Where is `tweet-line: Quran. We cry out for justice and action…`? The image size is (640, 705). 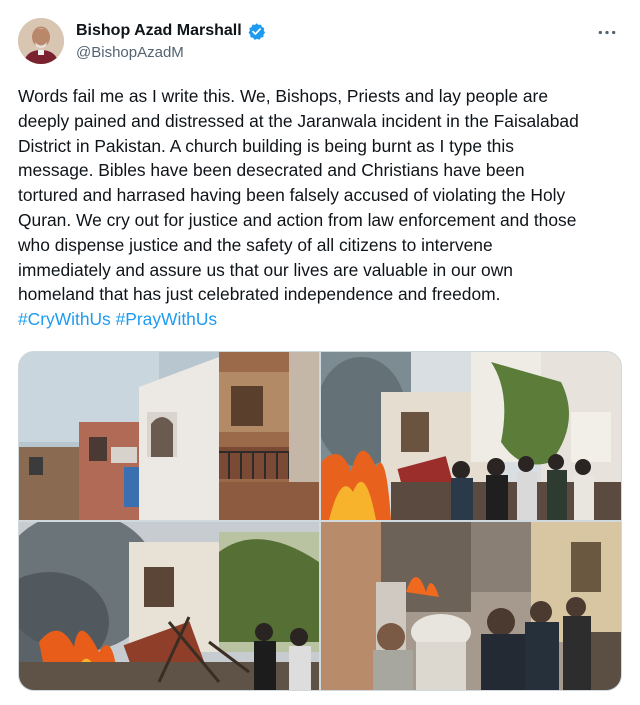
tweet-line: Quran. We cry out for justice and action… is located at coordinates (297, 219).